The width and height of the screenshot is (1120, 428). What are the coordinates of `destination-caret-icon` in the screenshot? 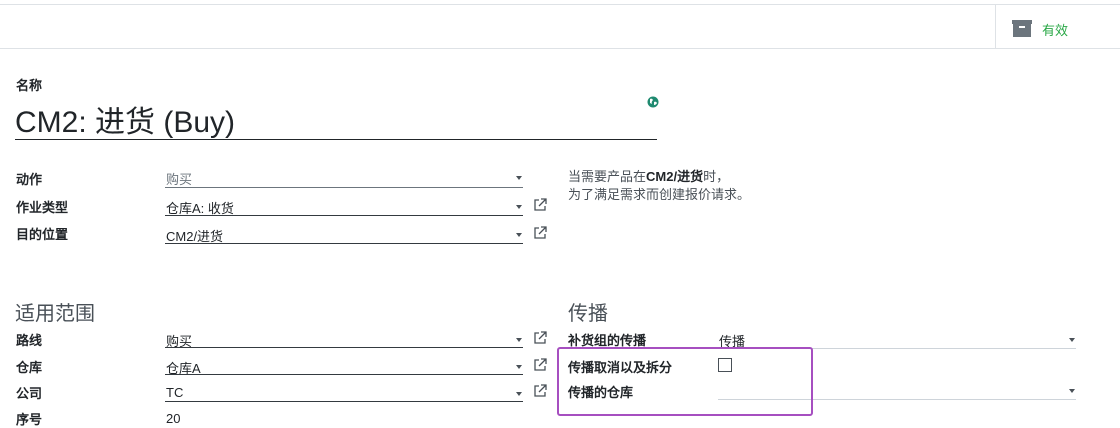 It's located at (519, 235).